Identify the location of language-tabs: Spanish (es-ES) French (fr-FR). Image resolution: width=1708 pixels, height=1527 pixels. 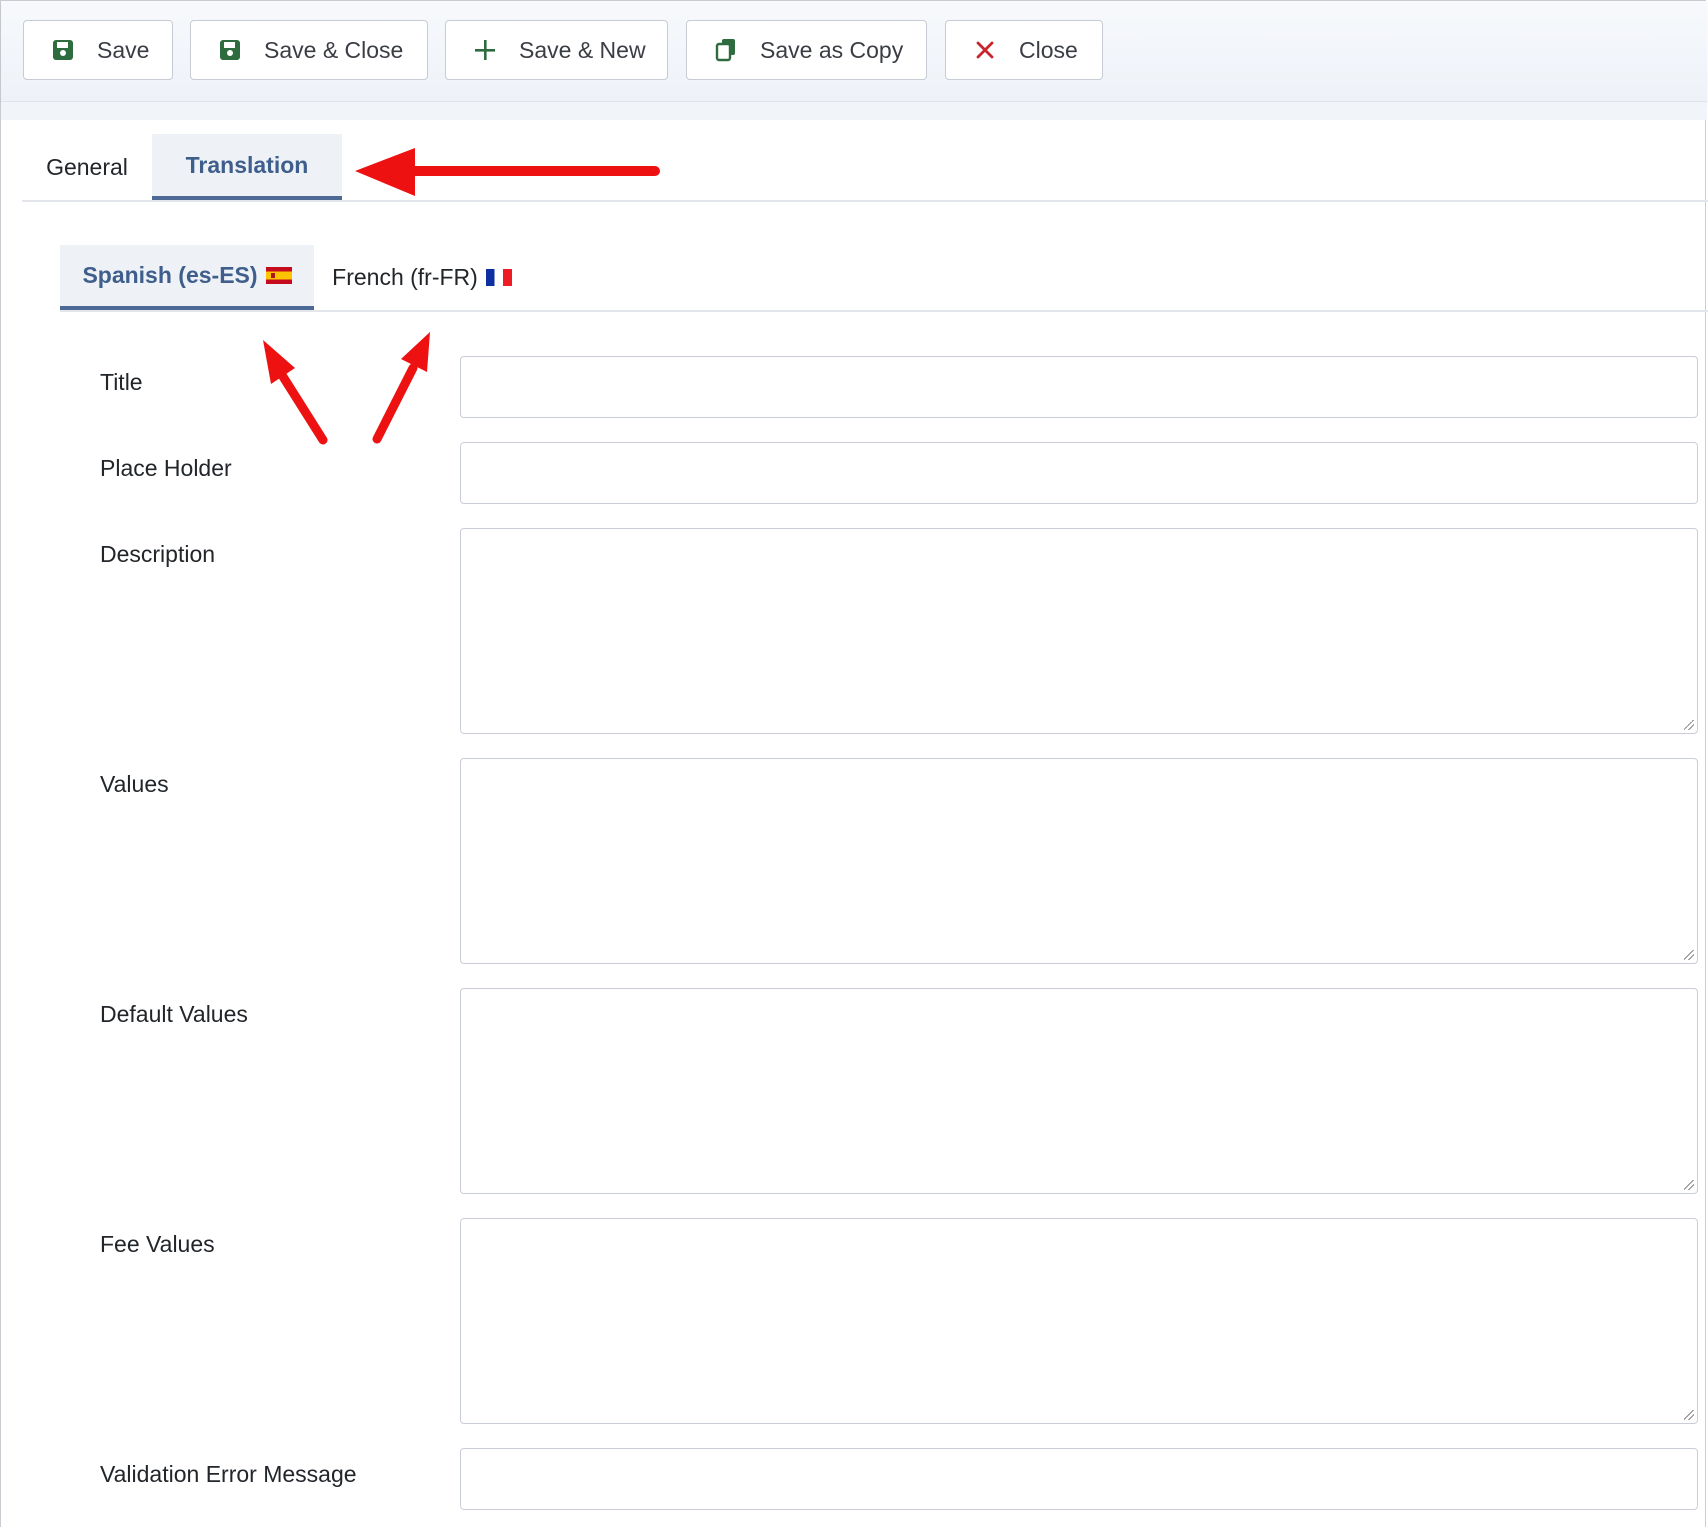
(884, 278).